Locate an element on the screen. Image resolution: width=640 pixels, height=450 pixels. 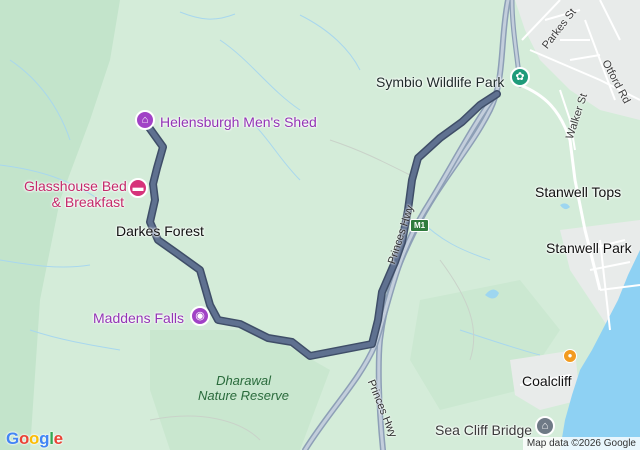
dharawal-line1: Dharawal is located at coordinates (243, 380).